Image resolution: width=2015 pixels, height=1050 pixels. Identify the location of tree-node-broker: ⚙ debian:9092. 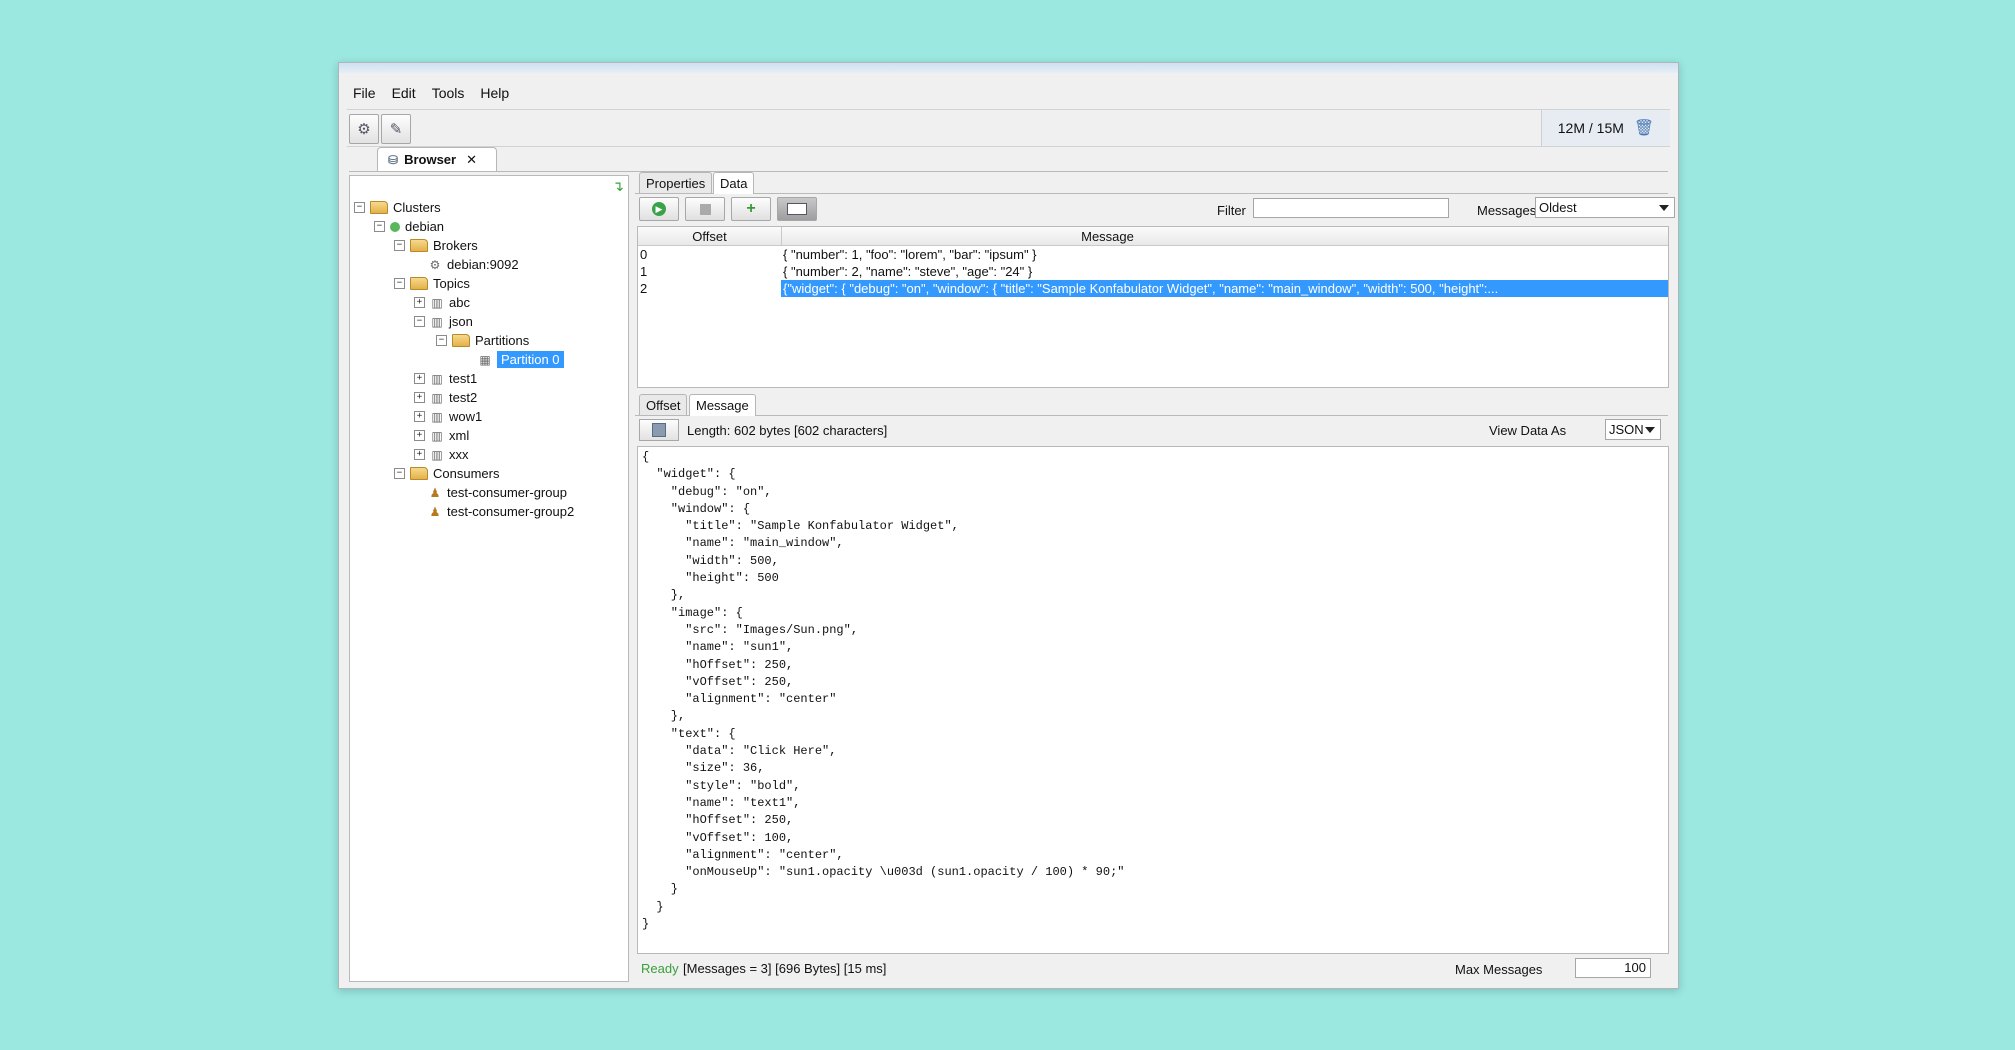
(473, 264).